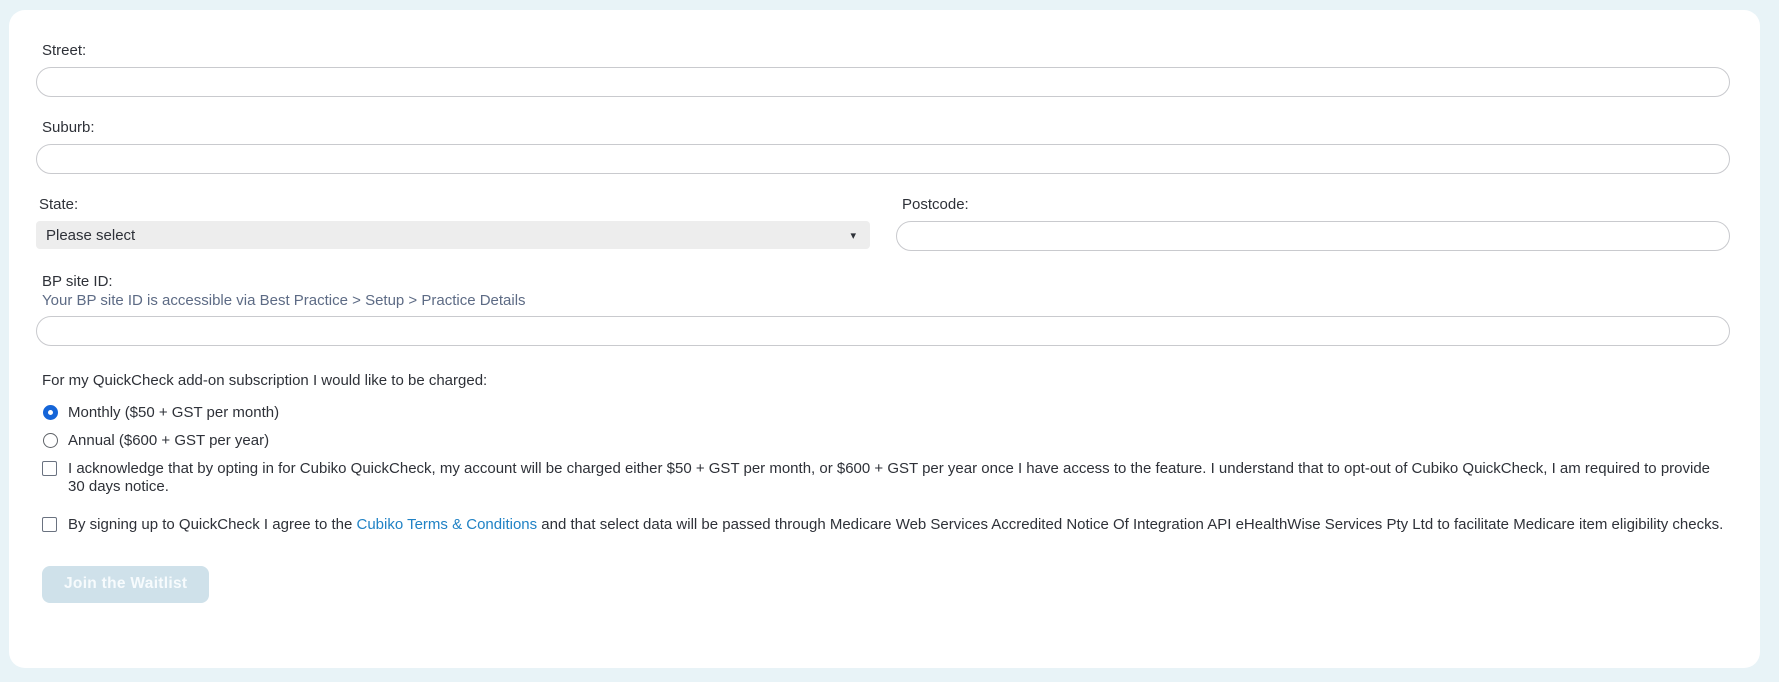 The width and height of the screenshot is (1779, 682). Describe the element at coordinates (883, 159) in the screenshot. I see `suburb-input` at that location.